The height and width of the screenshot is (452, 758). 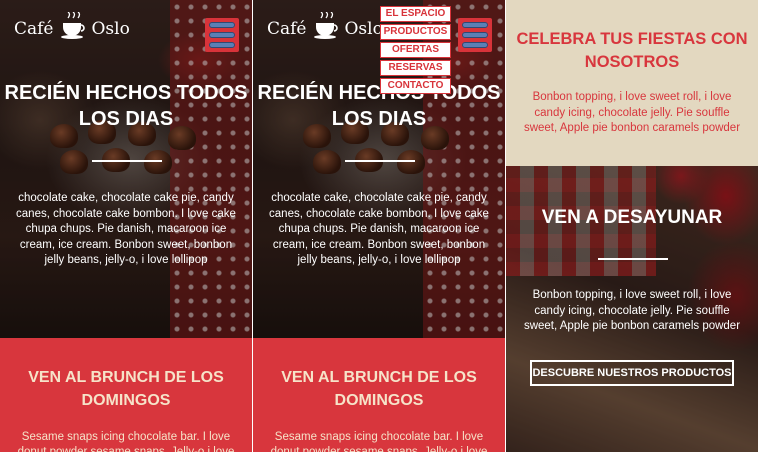 What do you see at coordinates (632, 83) in the screenshot?
I see `fiestas-section` at bounding box center [632, 83].